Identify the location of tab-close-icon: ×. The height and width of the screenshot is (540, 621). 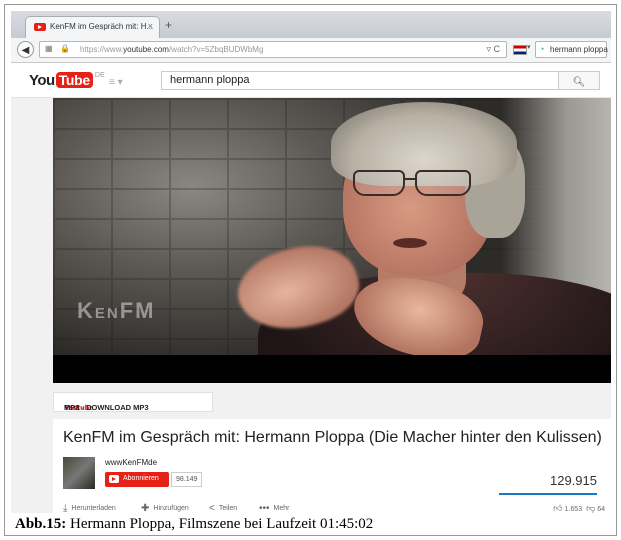
(150, 26).